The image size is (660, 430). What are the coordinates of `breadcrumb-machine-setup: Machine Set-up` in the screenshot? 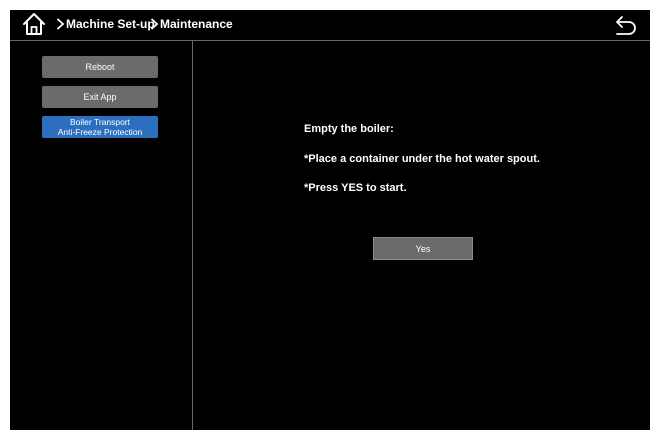 It's located at (110, 24).